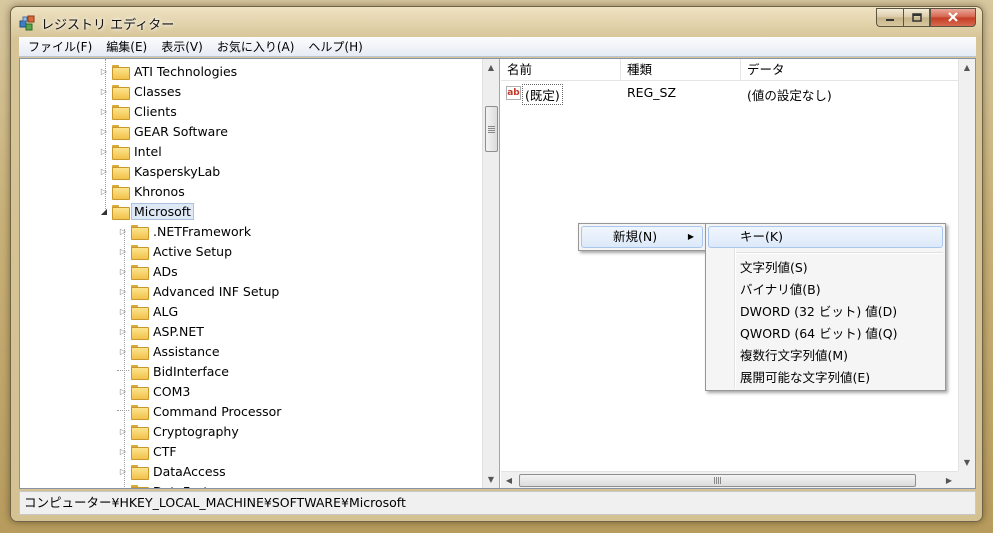  What do you see at coordinates (148, 451) in the screenshot?
I see `tree-node: ▷ CTF` at bounding box center [148, 451].